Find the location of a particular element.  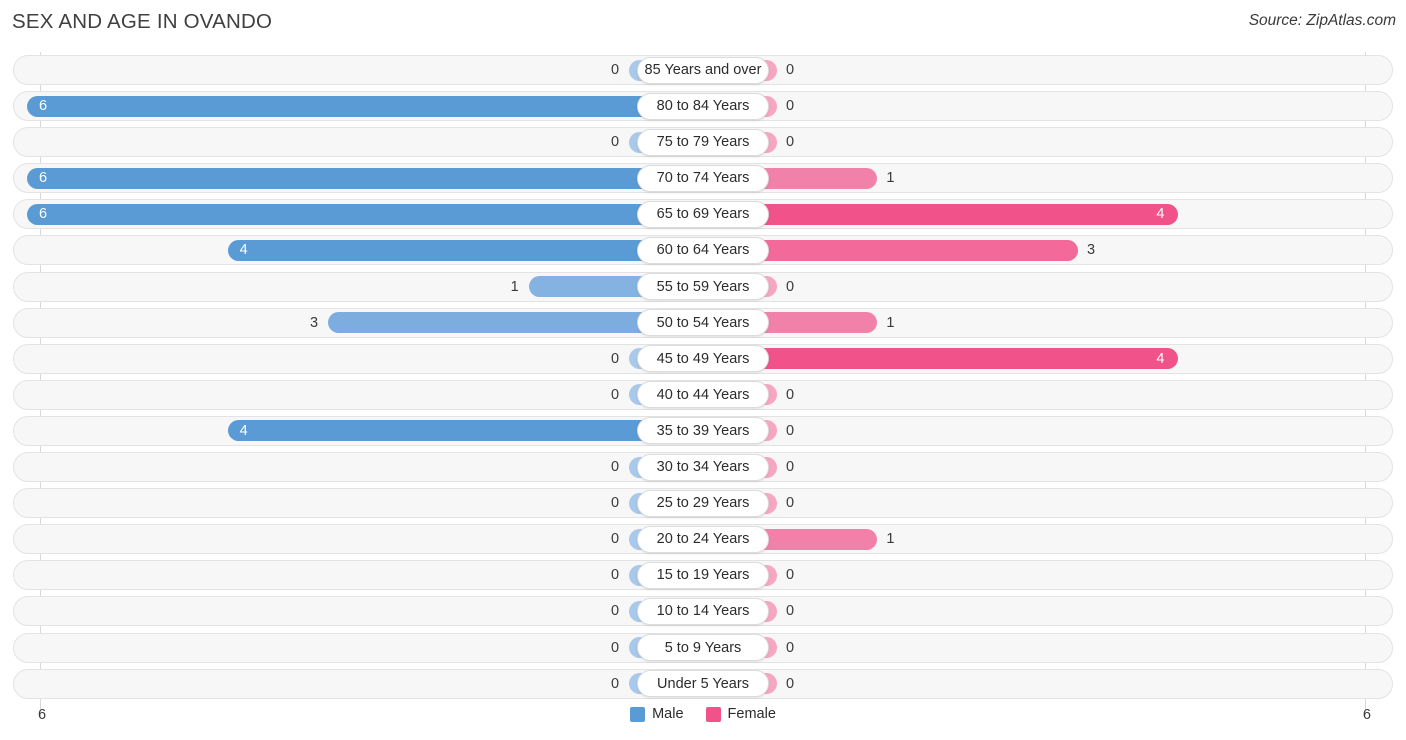

age-group-row: 6 4 65 to 69 Years is located at coordinates (703, 214).